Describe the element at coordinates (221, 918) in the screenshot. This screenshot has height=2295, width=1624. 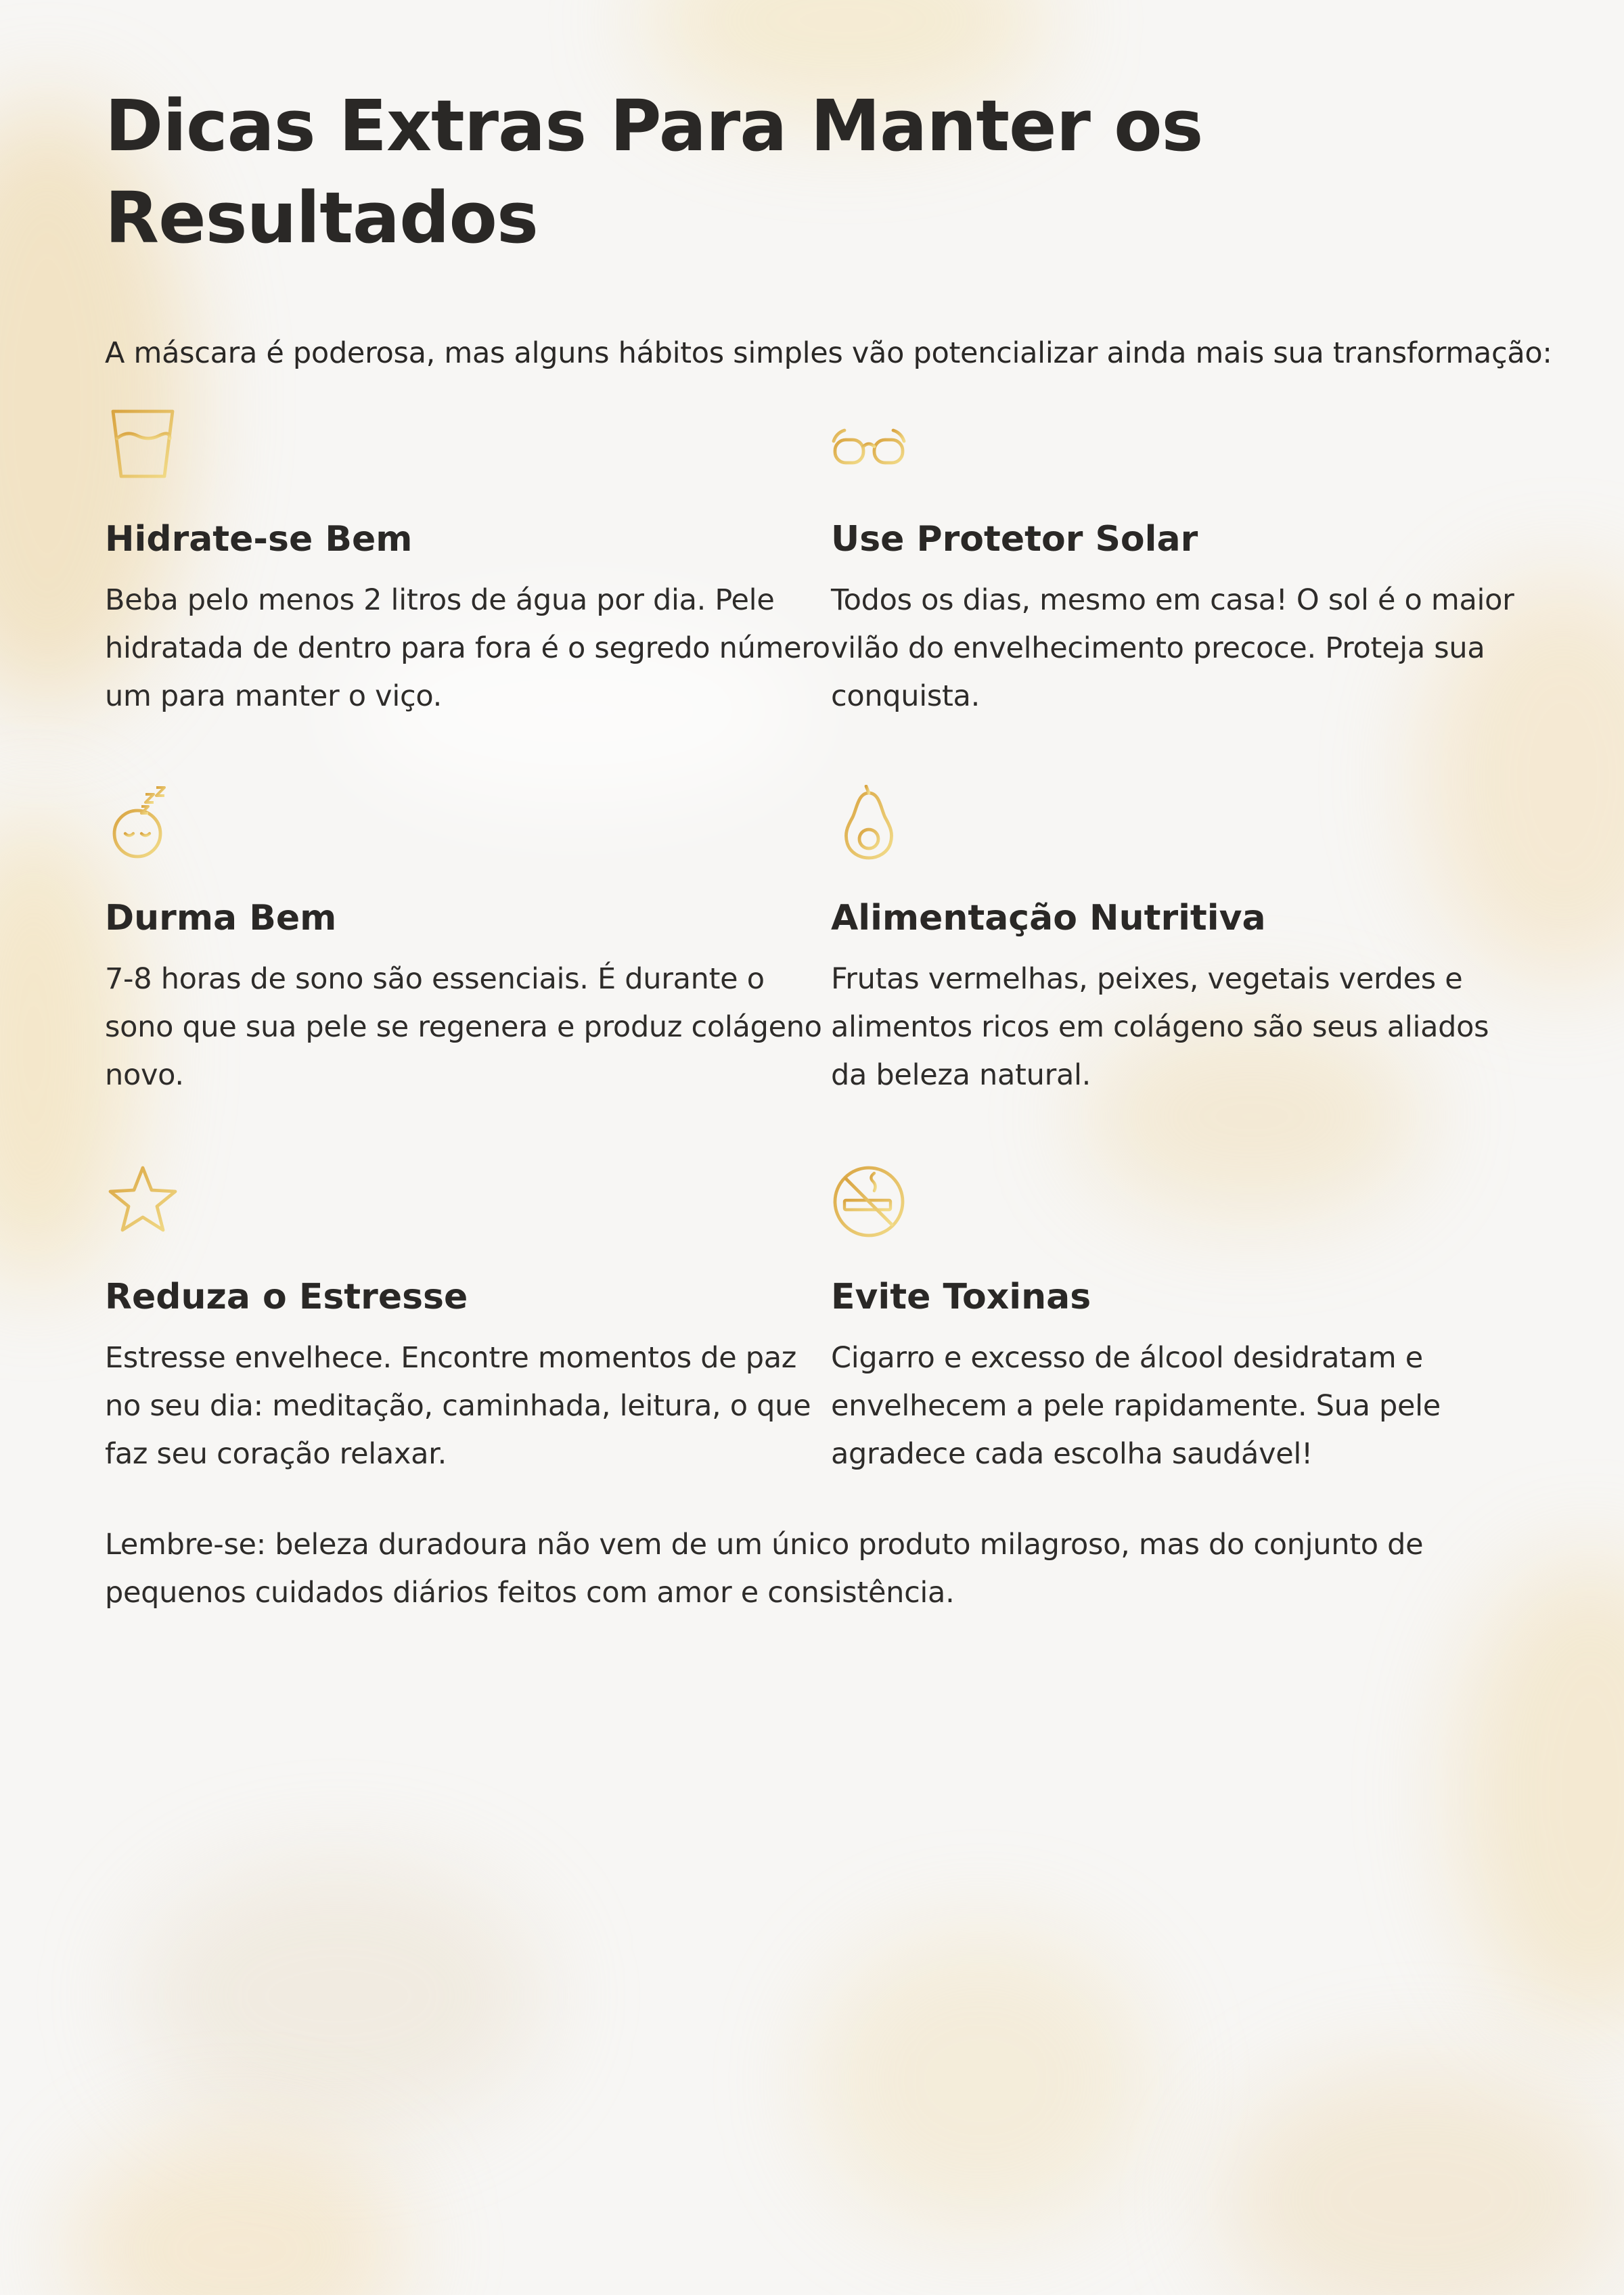
I see `tip-title: Durma Bem` at that location.